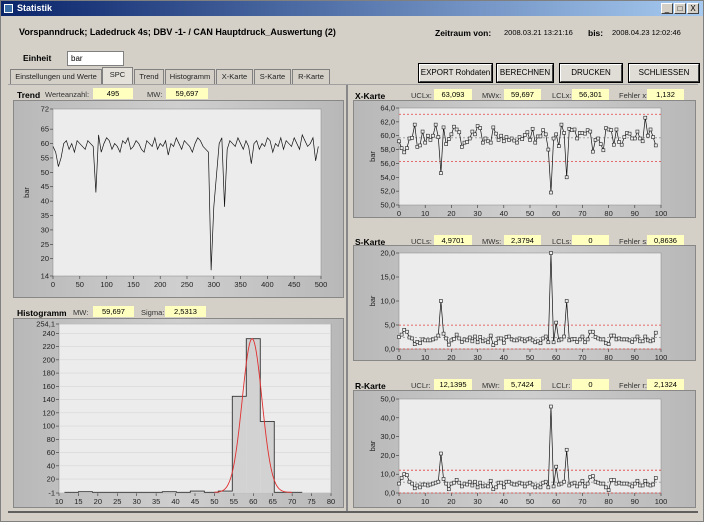 This screenshot has height=525, width=704. What do you see at coordinates (56, 76) in the screenshot?
I see `tab-einstellungen: Einstellungen und Werte` at bounding box center [56, 76].